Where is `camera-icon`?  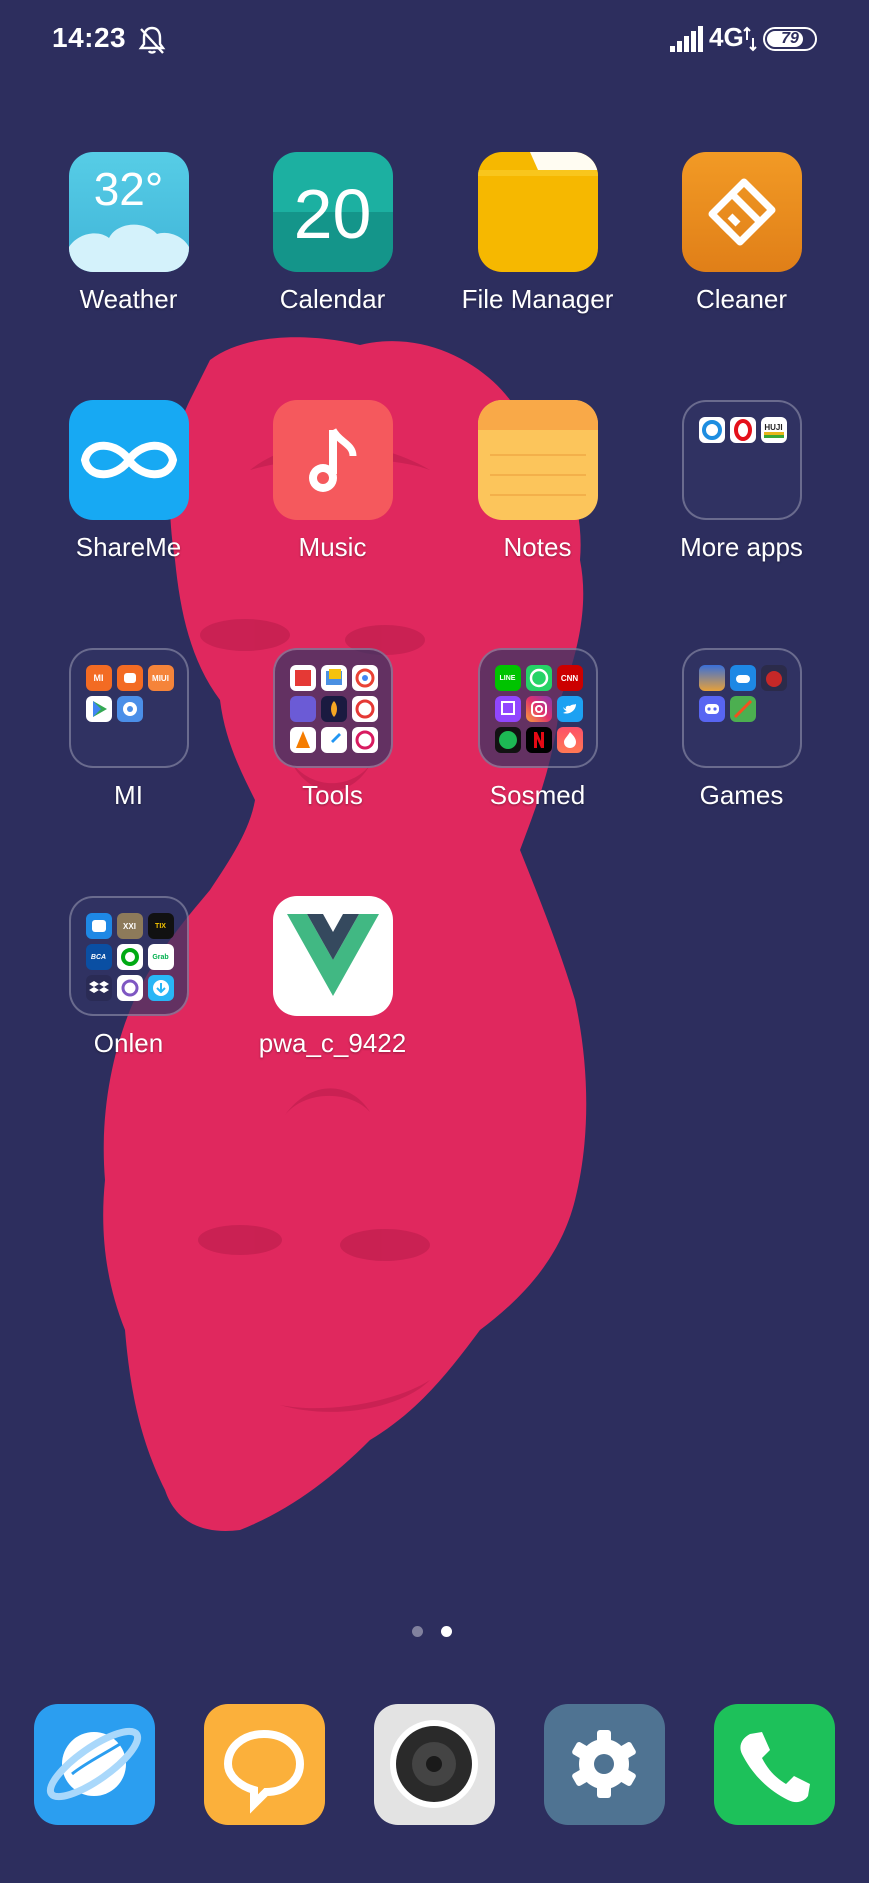
camera-icon is located at coordinates (434, 1764).